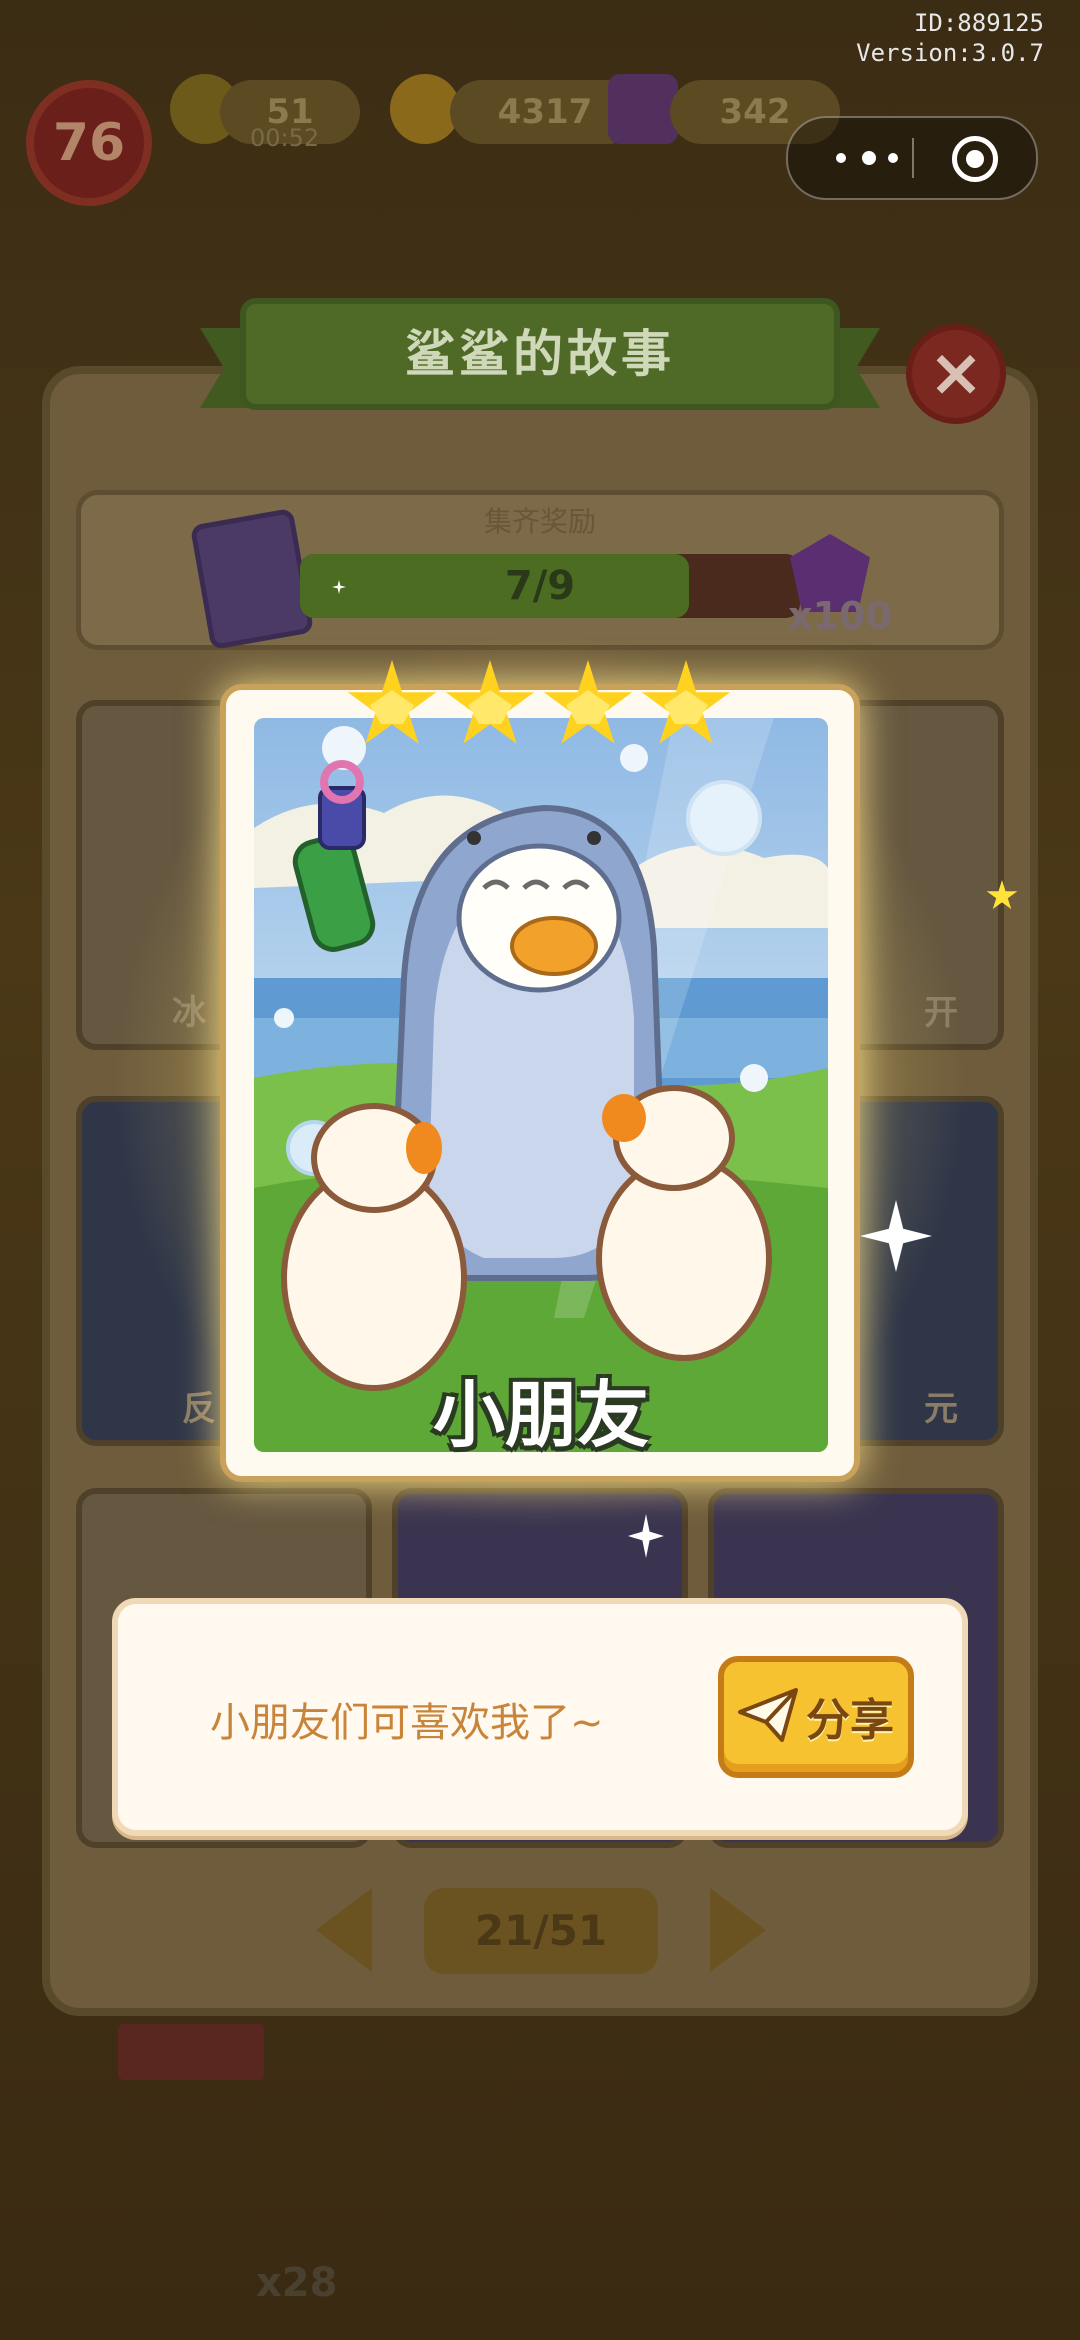 The height and width of the screenshot is (2340, 1080). I want to click on reward-card-icon, so click(252, 579).